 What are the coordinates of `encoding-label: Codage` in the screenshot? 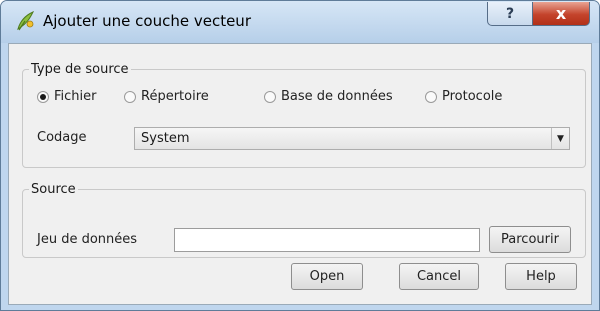 It's located at (62, 137).